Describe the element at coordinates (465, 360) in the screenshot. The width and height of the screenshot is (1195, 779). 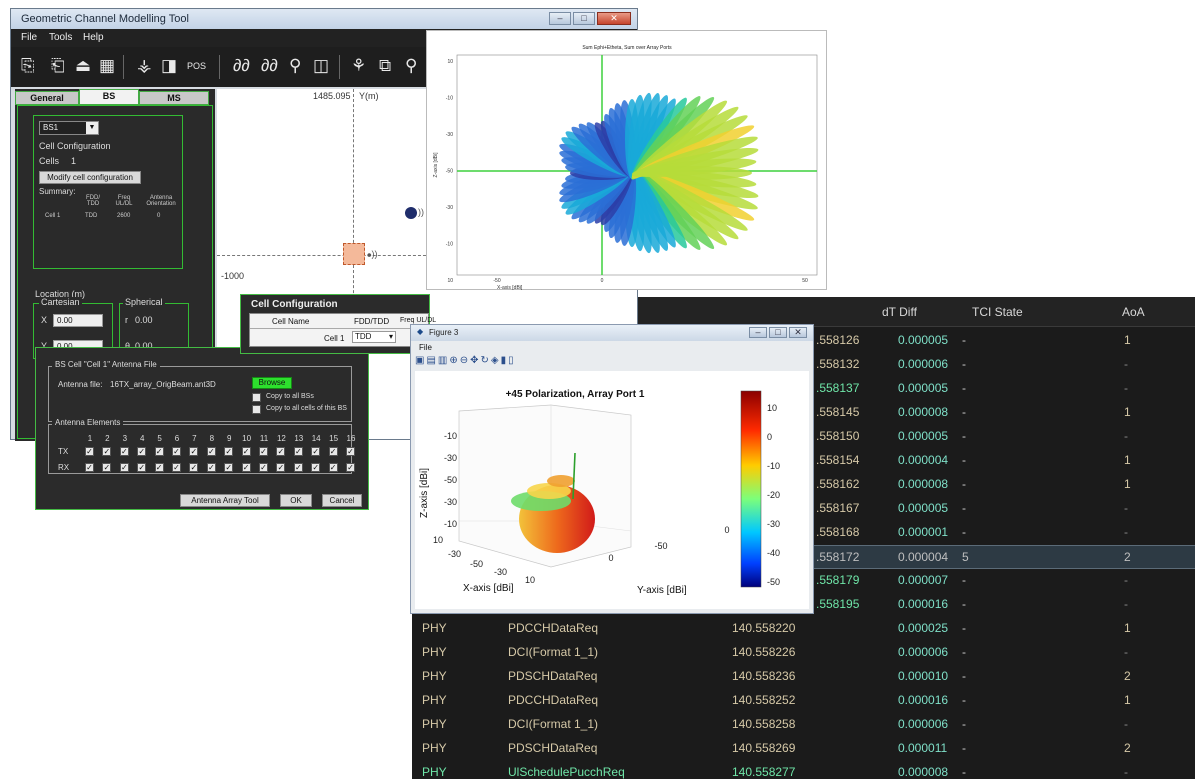
I see `zoom-out-icon: ⊖` at that location.